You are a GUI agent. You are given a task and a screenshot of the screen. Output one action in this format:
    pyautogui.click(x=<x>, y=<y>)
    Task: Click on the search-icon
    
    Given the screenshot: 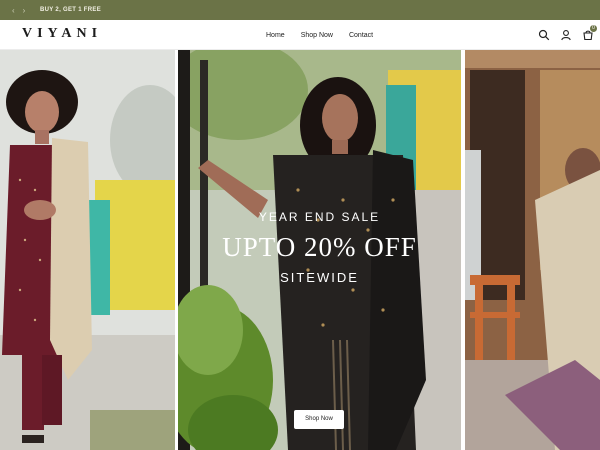 What is the action you would take?
    pyautogui.click(x=544, y=34)
    